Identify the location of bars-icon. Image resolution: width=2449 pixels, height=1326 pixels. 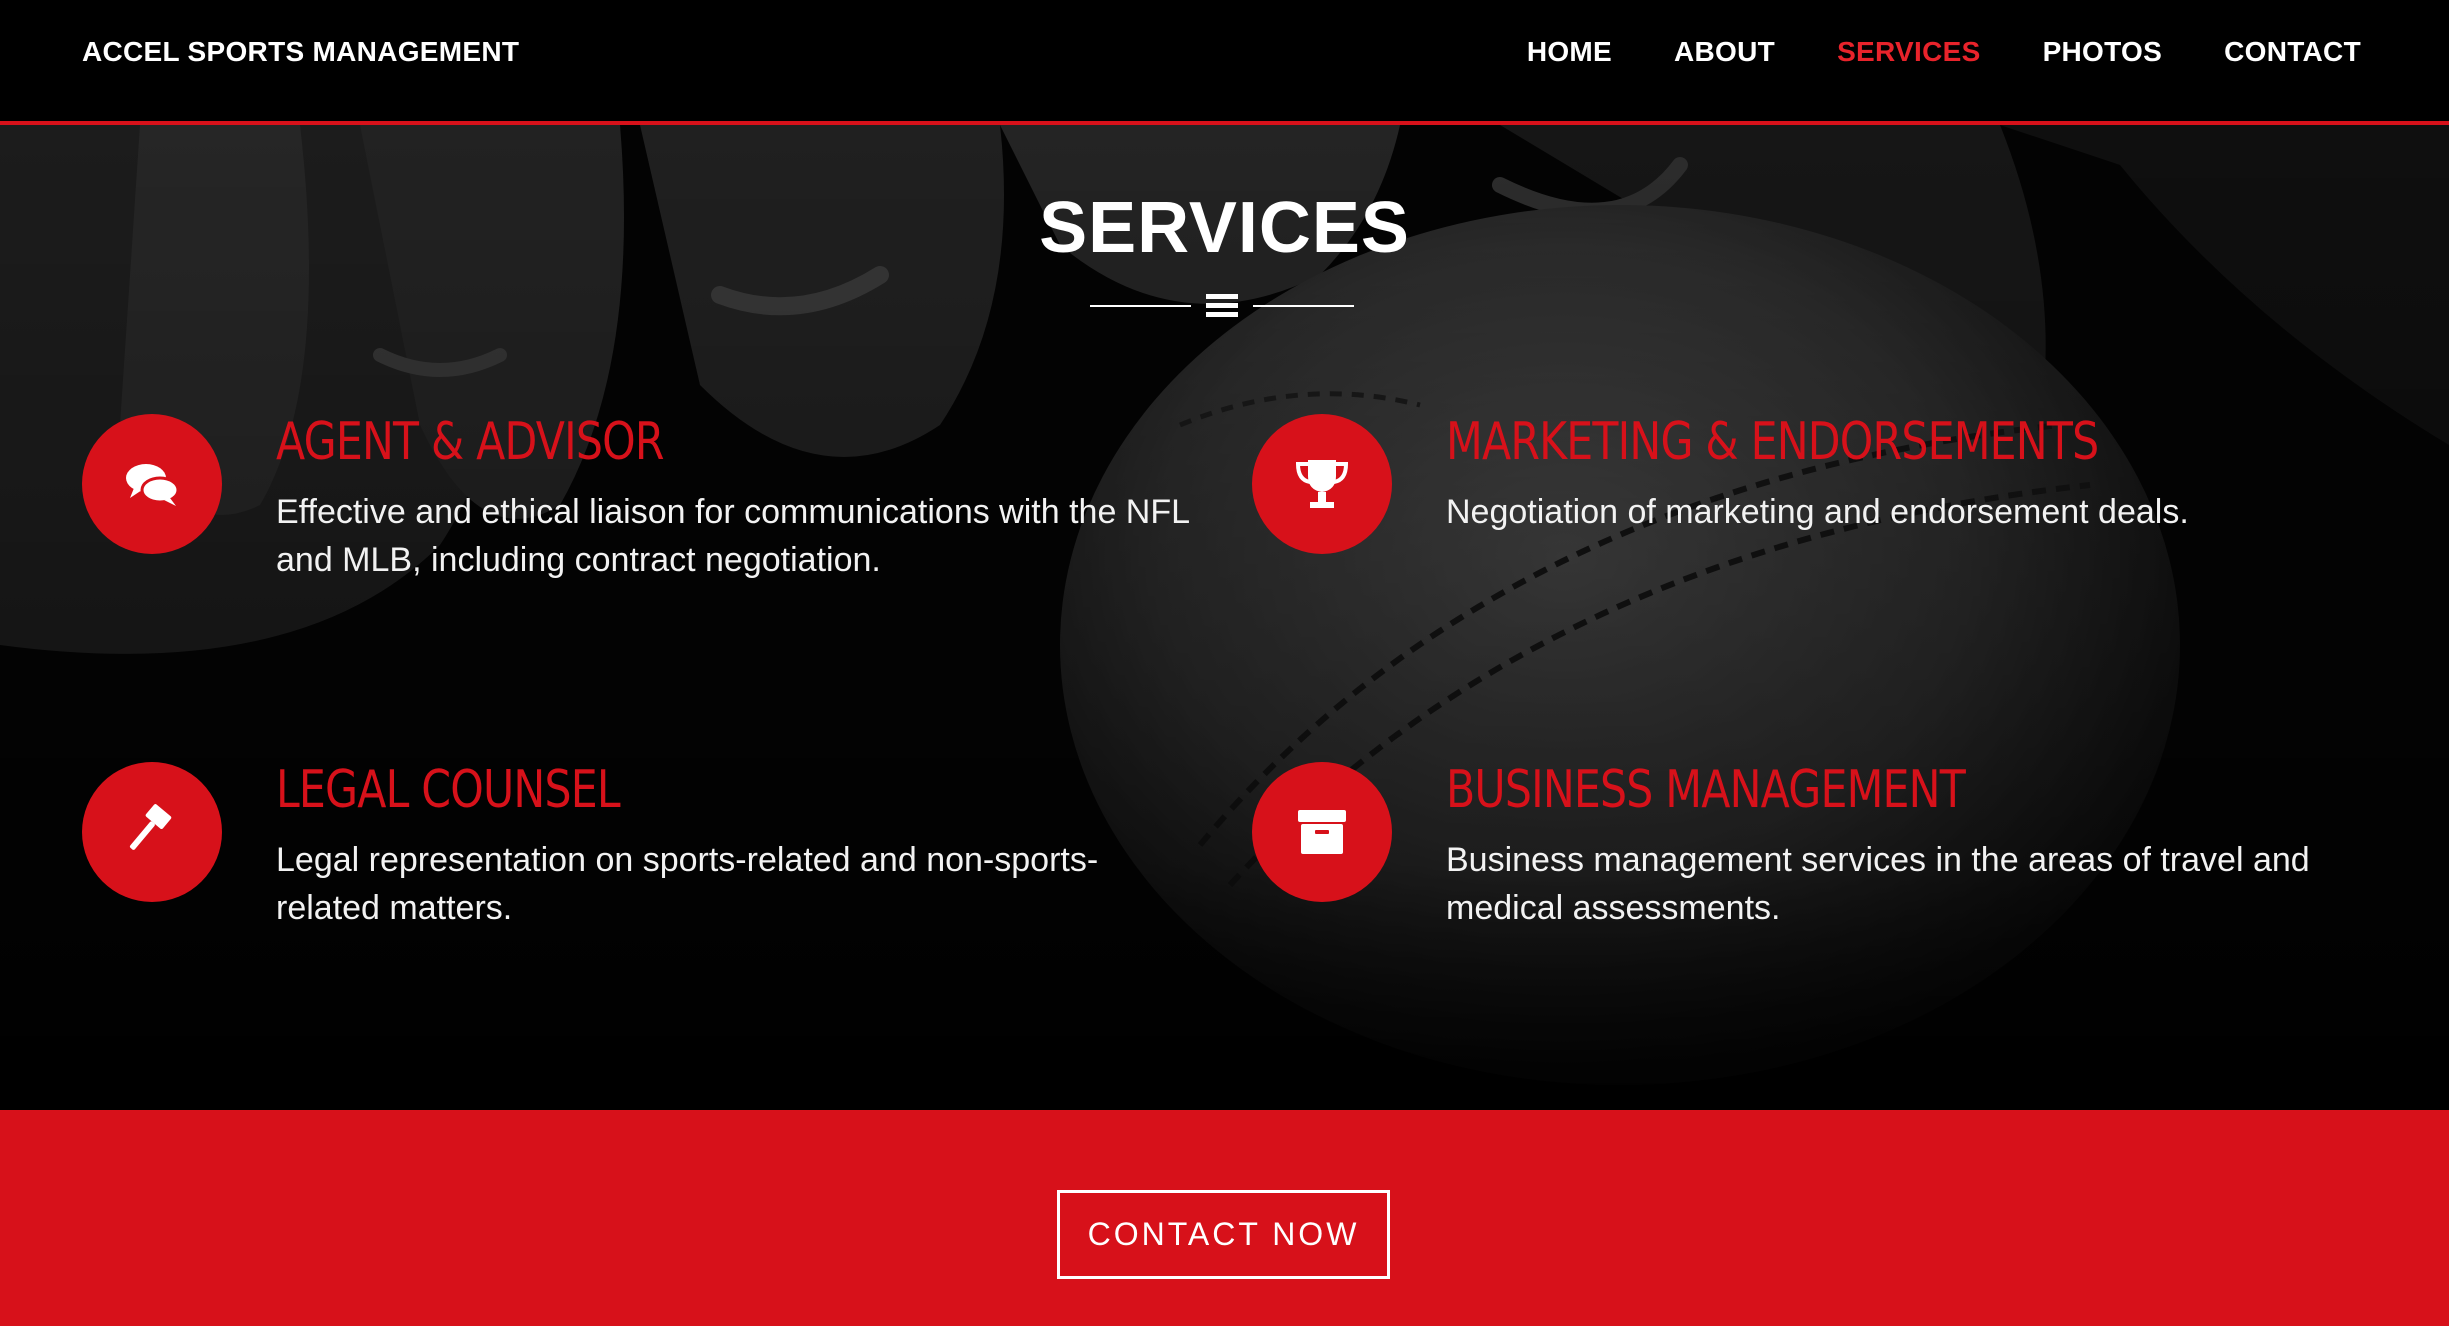
(1222, 306).